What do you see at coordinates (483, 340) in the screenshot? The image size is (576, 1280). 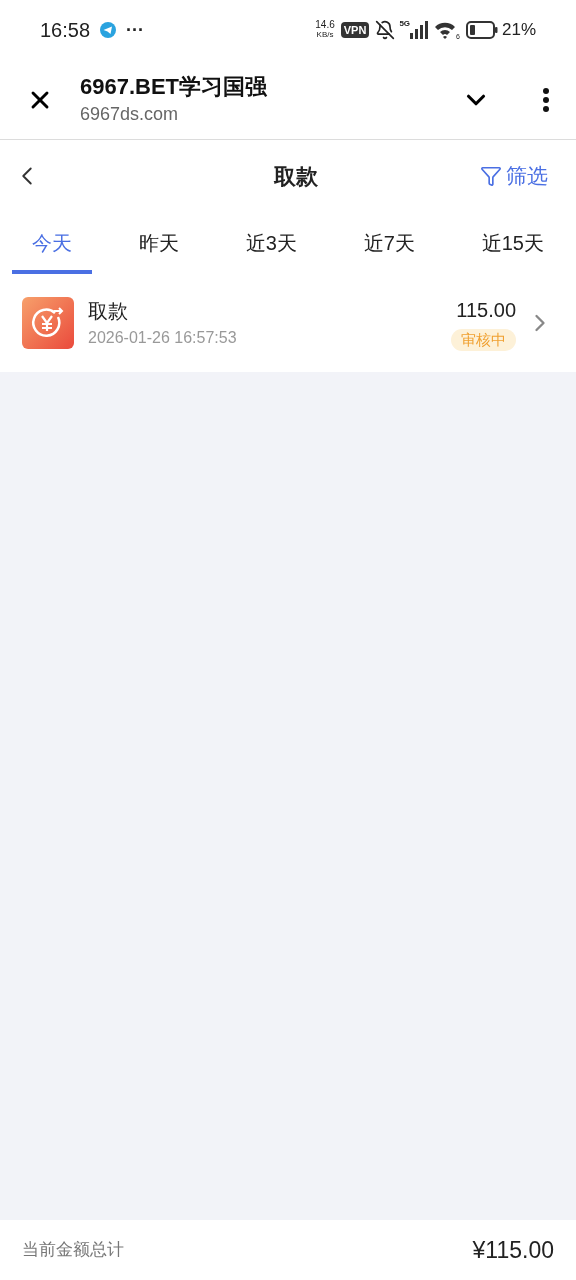 I see `status-badge: 审核中` at bounding box center [483, 340].